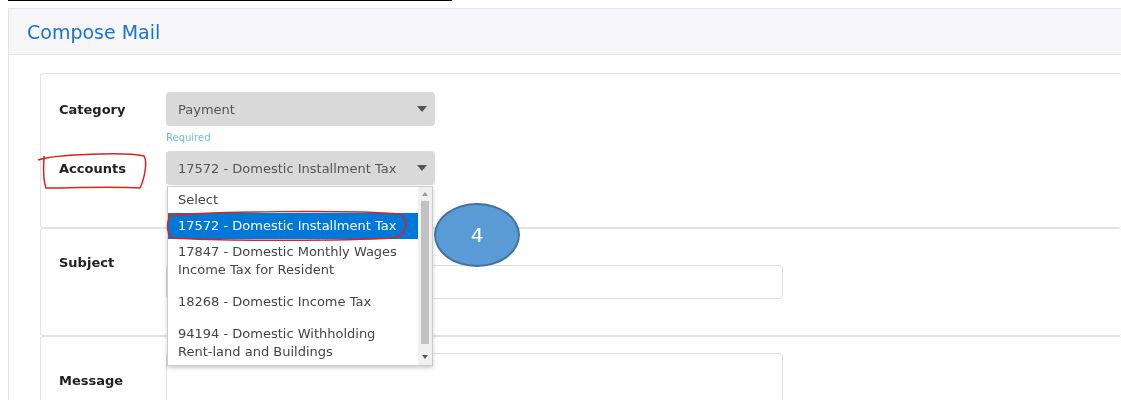 The image size is (1121, 400). Describe the element at coordinates (293, 200) in the screenshot. I see `dropdown-option: Select` at that location.